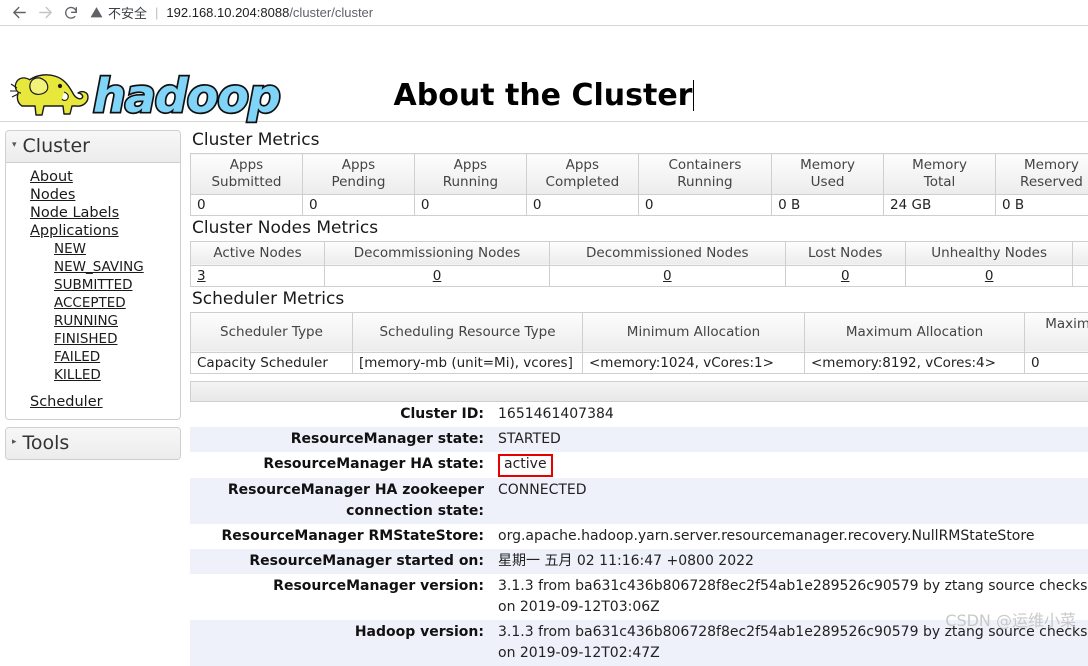 The width and height of the screenshot is (1088, 666). What do you see at coordinates (341, 414) in the screenshot?
I see `label-cluster-id: Cluster ID:` at bounding box center [341, 414].